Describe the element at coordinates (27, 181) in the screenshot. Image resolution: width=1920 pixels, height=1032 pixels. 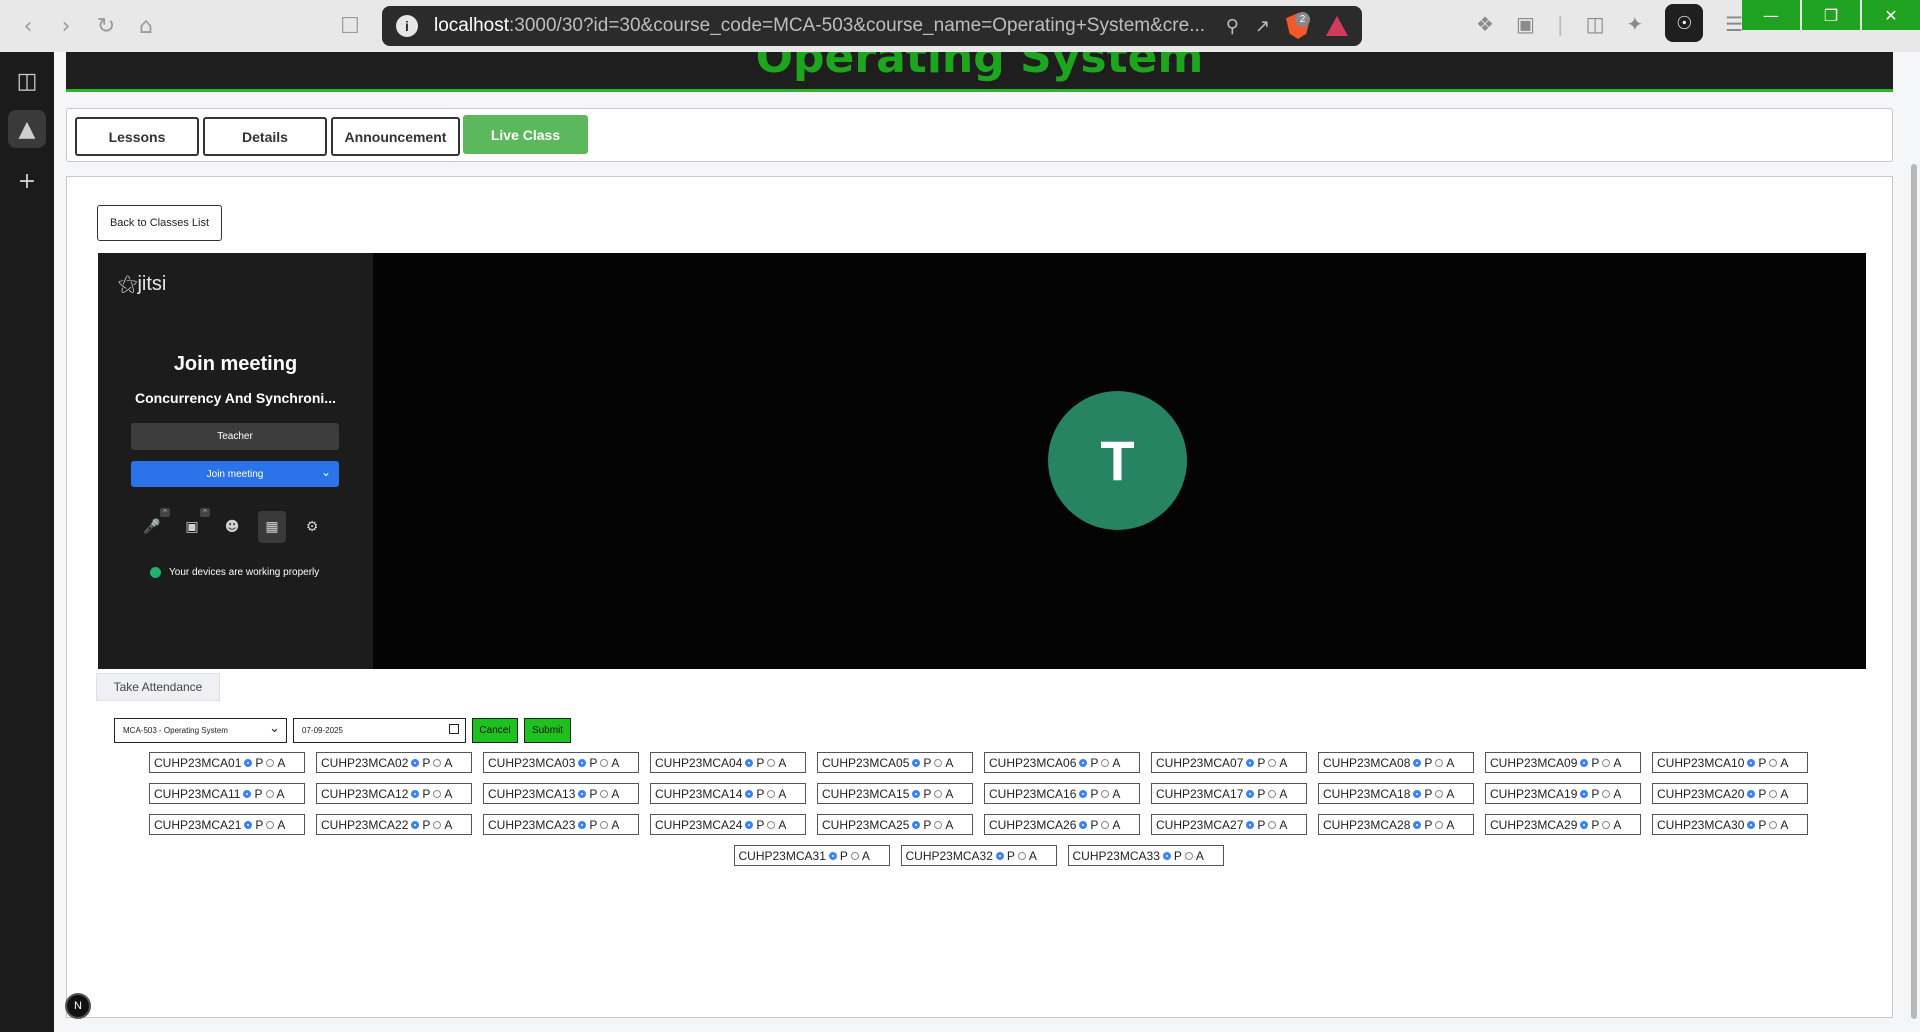
I see `add-icon: +` at that location.